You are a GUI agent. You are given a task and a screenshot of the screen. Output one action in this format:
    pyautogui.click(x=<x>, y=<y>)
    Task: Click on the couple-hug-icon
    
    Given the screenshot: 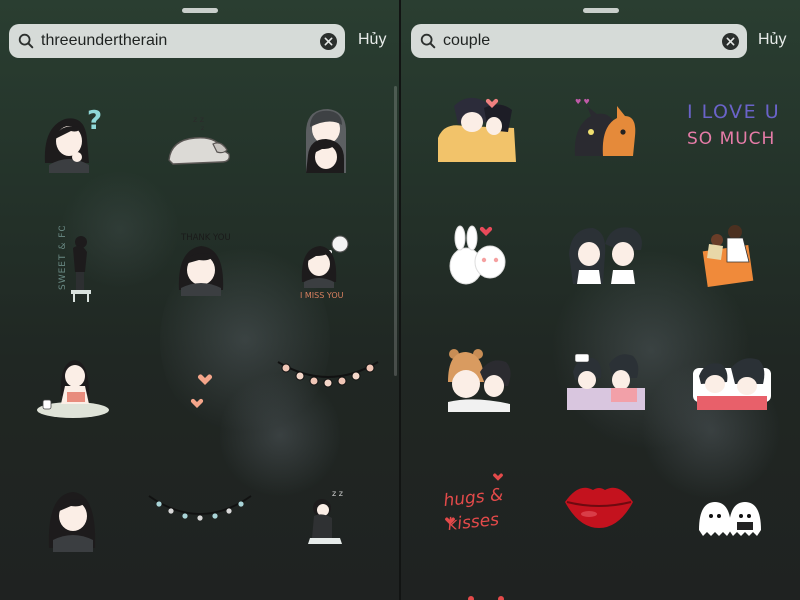 What is the action you would take?
    pyautogui.click(x=326, y=141)
    